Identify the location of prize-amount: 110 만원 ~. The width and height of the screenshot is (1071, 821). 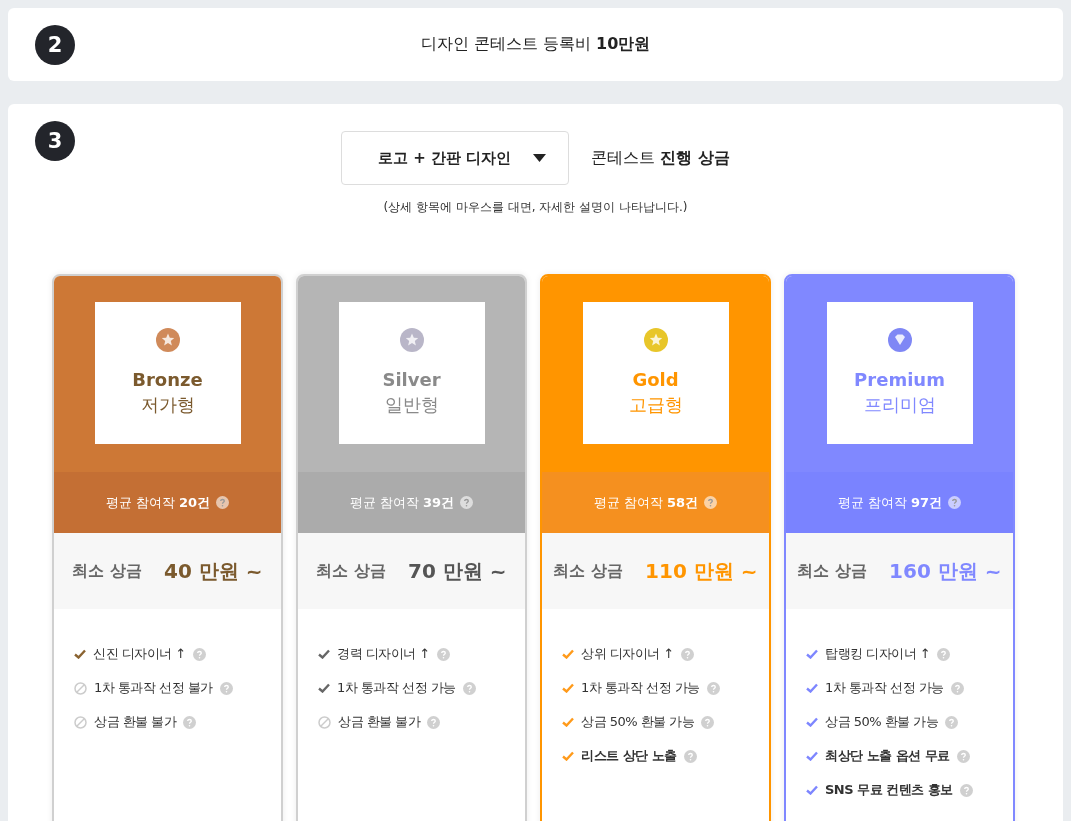
(701, 571).